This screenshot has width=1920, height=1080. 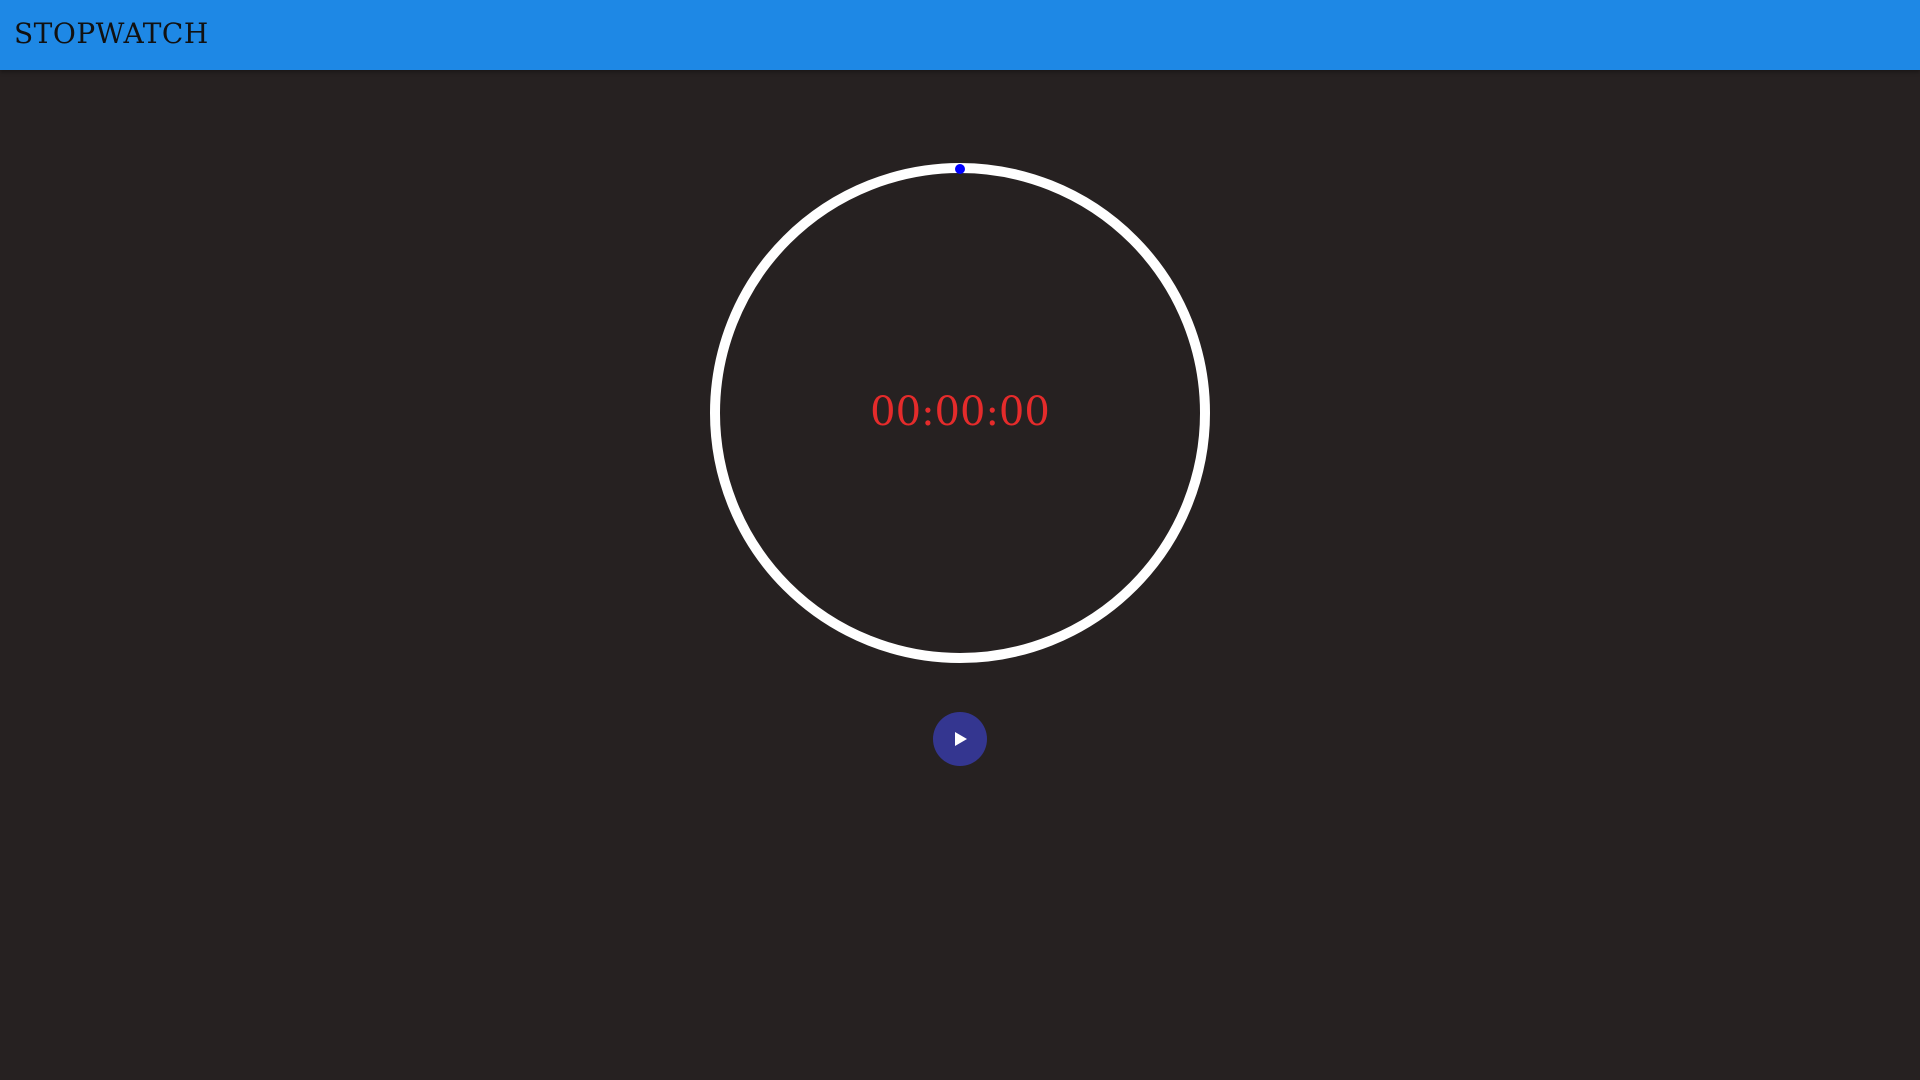 What do you see at coordinates (960, 169) in the screenshot?
I see `progress-marker` at bounding box center [960, 169].